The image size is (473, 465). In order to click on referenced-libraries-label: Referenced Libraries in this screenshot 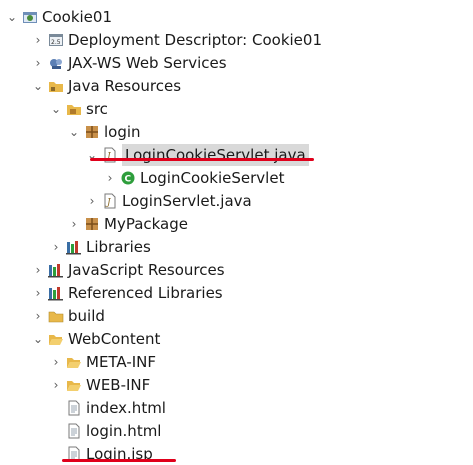, I will do `click(145, 293)`.